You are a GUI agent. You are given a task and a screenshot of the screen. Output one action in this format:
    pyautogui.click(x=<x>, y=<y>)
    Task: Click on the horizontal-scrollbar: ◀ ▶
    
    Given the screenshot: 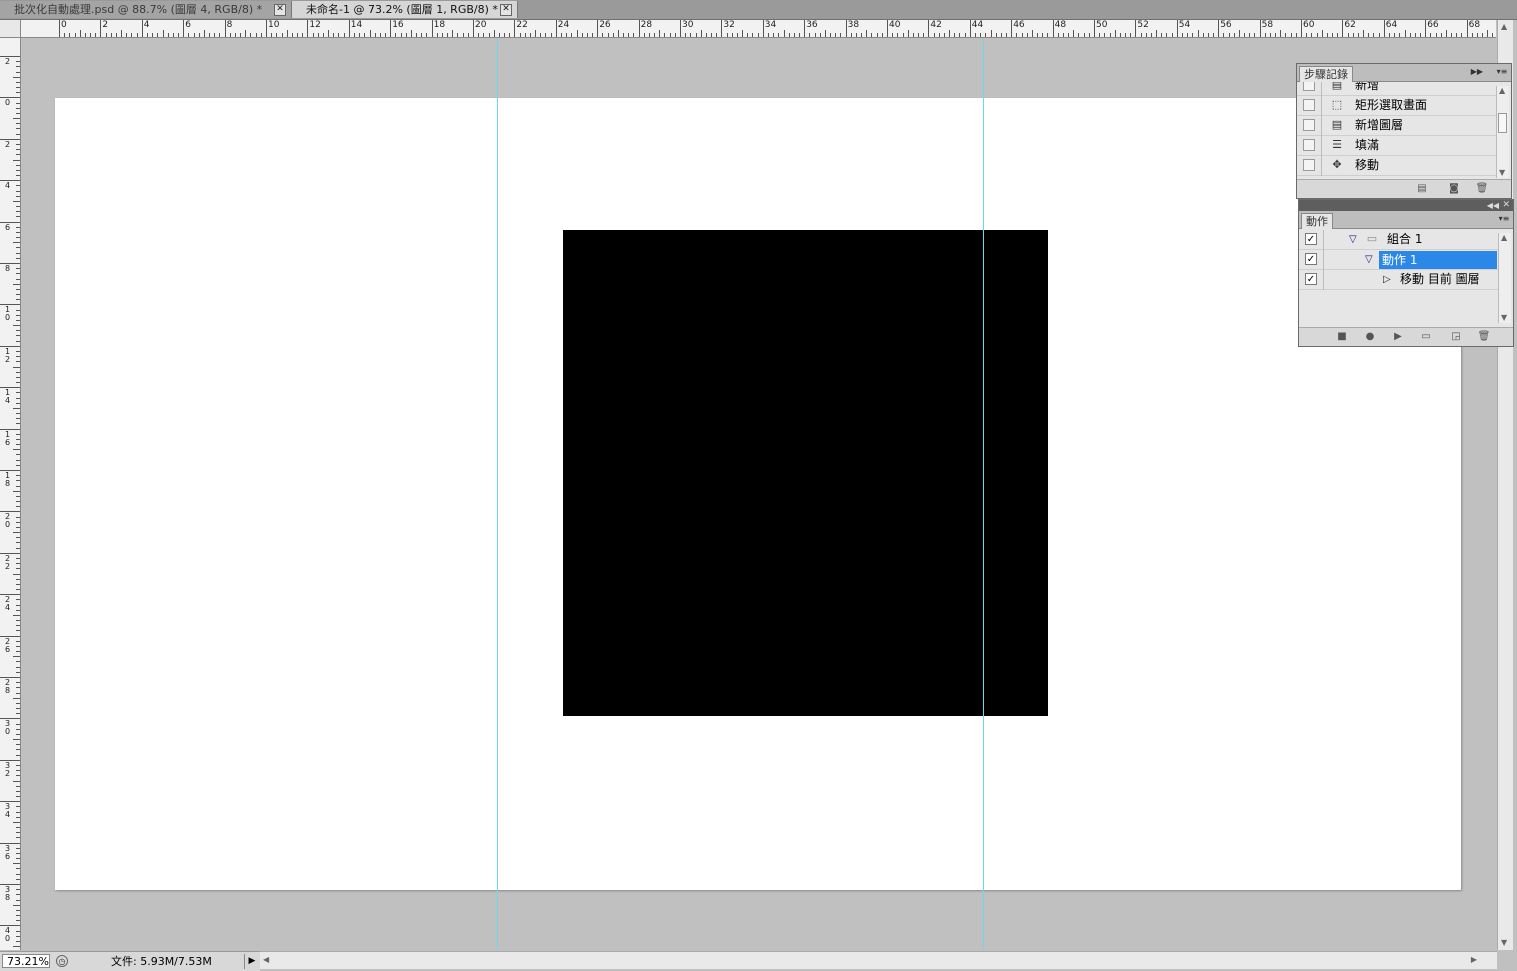 What is the action you would take?
    pyautogui.click(x=878, y=960)
    